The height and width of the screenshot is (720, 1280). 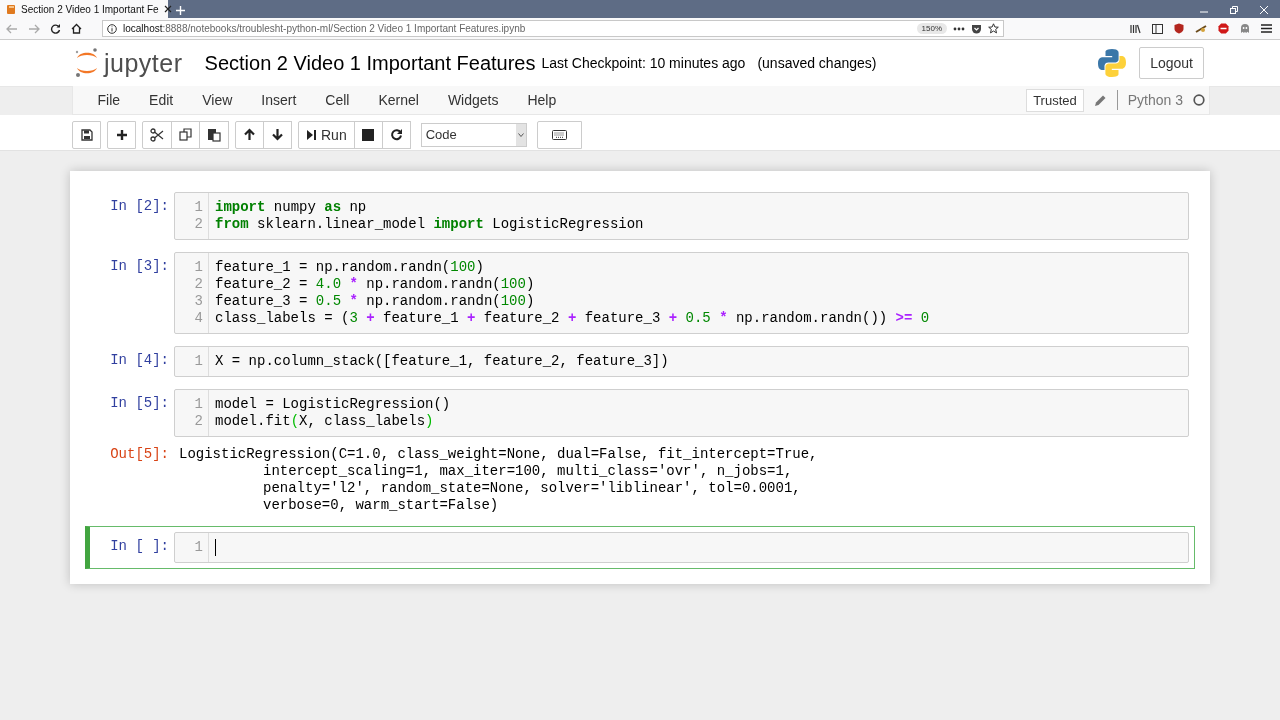 What do you see at coordinates (681, 413) in the screenshot?
I see `code-input: 1 2 model = LogisticRegression() model.fit(X, class_labels)` at bounding box center [681, 413].